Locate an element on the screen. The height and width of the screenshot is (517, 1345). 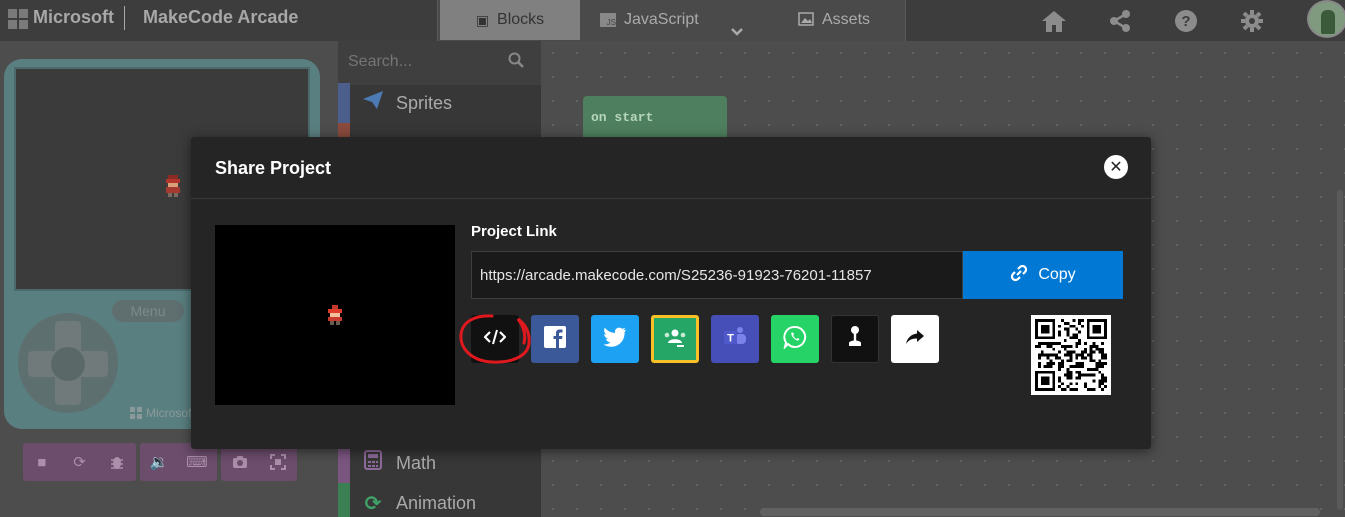
copy-button: Copy is located at coordinates (1043, 275).